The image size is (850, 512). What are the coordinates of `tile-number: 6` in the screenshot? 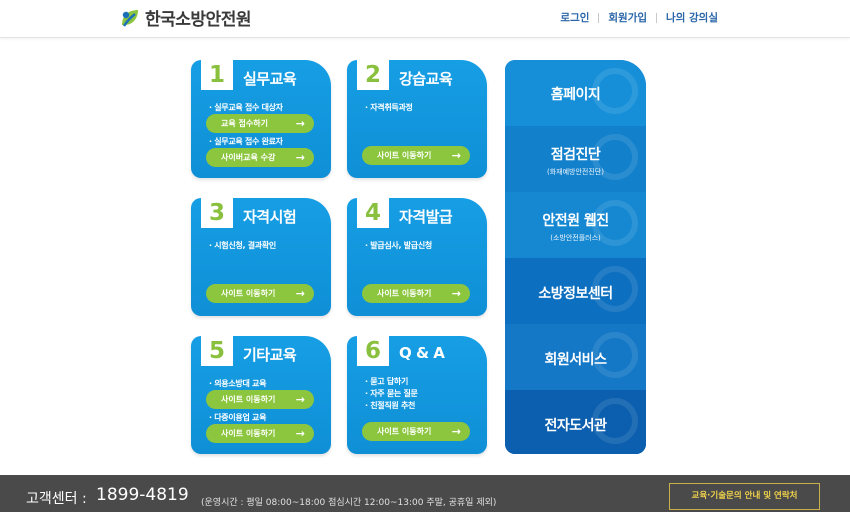 It's located at (373, 351).